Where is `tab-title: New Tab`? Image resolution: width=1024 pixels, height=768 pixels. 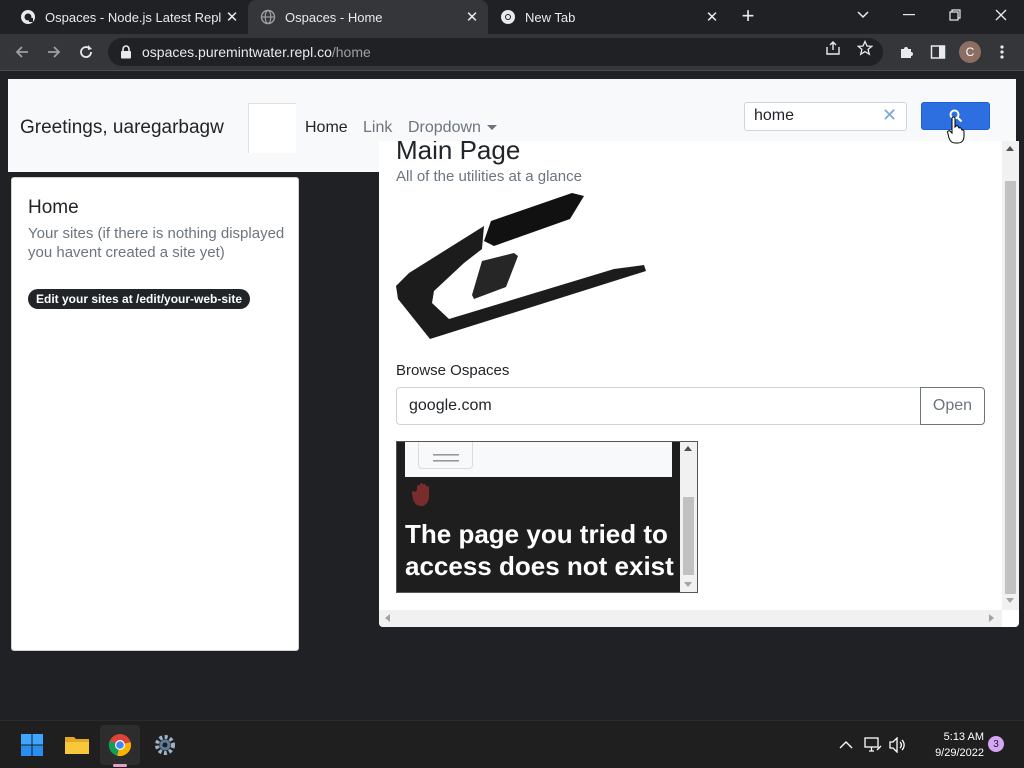
tab-title: New Tab is located at coordinates (550, 17).